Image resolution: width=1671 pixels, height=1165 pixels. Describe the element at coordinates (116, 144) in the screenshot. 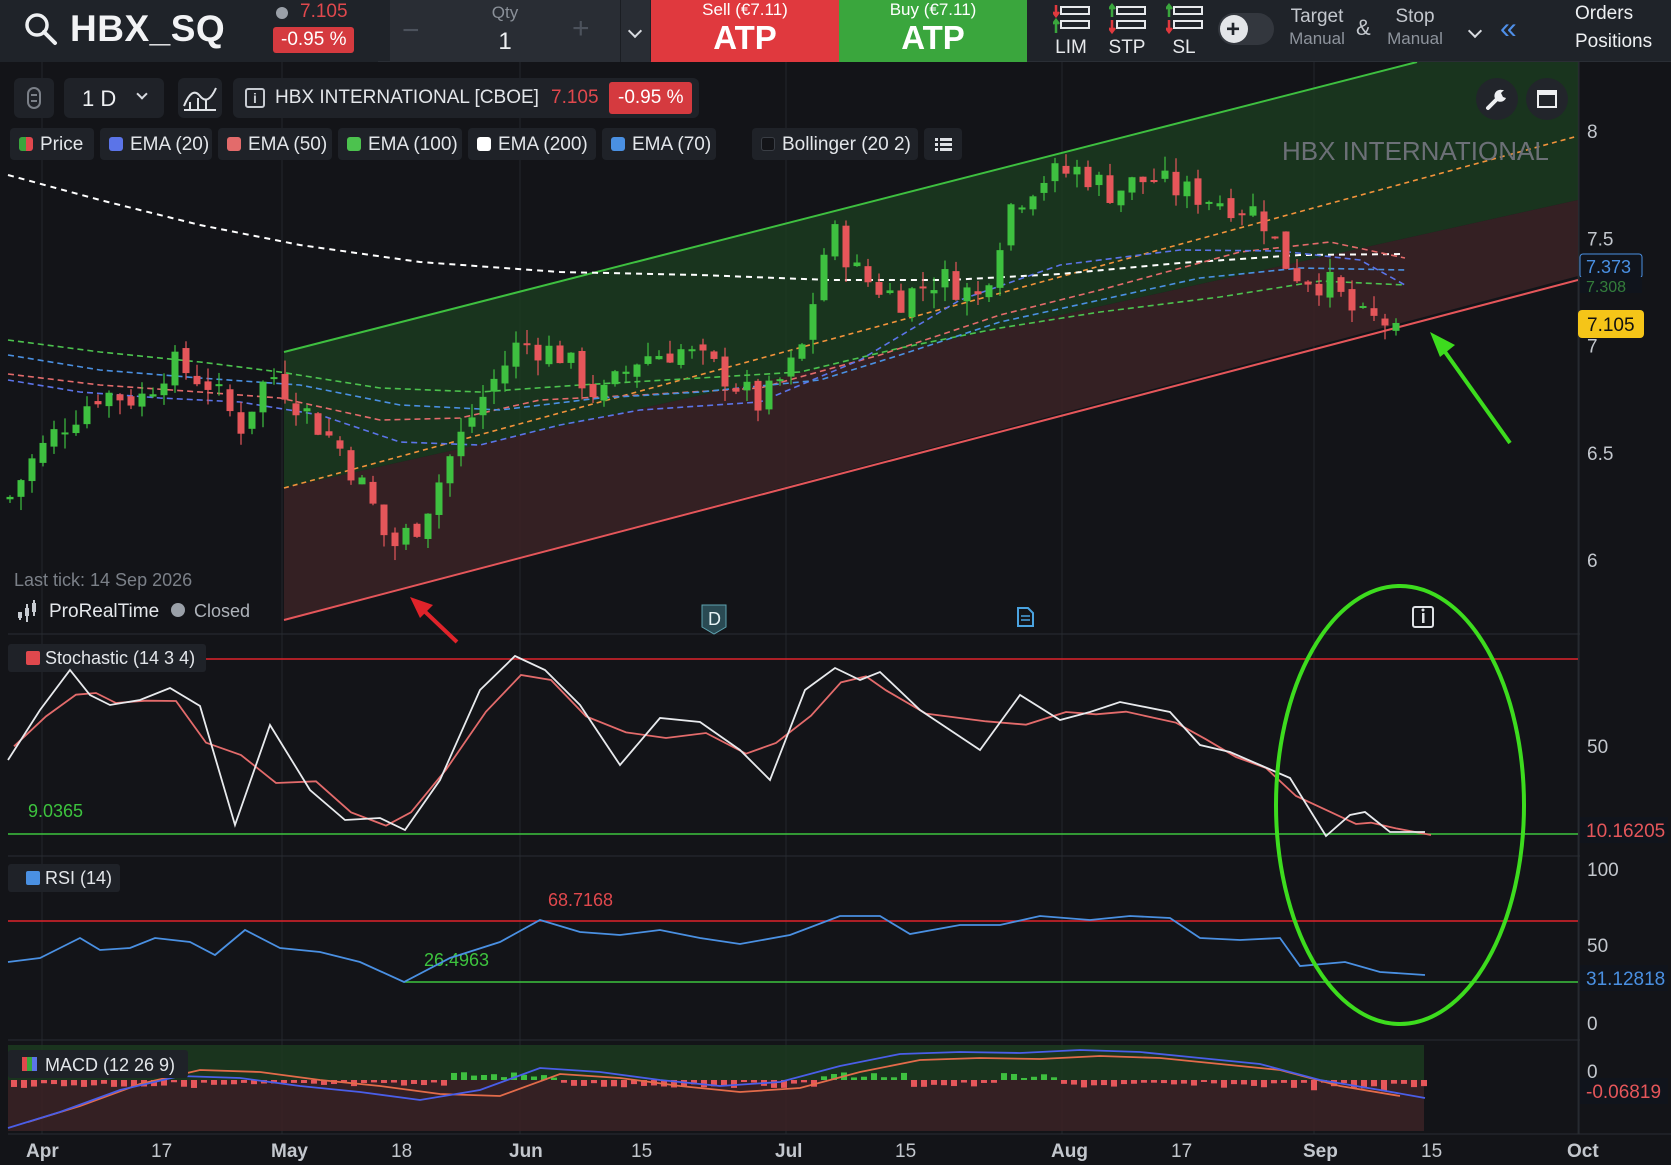

I see `ema20-swatch` at that location.